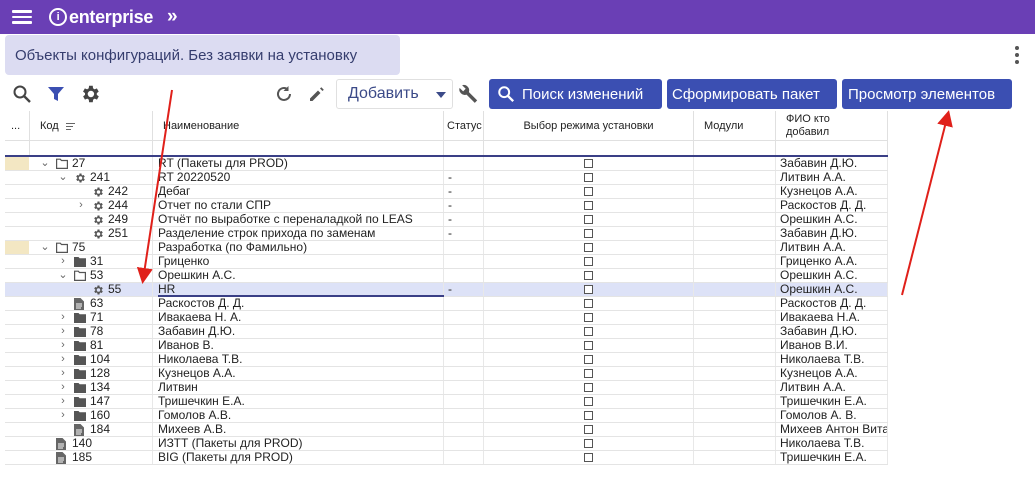 This screenshot has height=498, width=1035. What do you see at coordinates (118, 205) in the screenshot?
I see `code-value: 244` at bounding box center [118, 205].